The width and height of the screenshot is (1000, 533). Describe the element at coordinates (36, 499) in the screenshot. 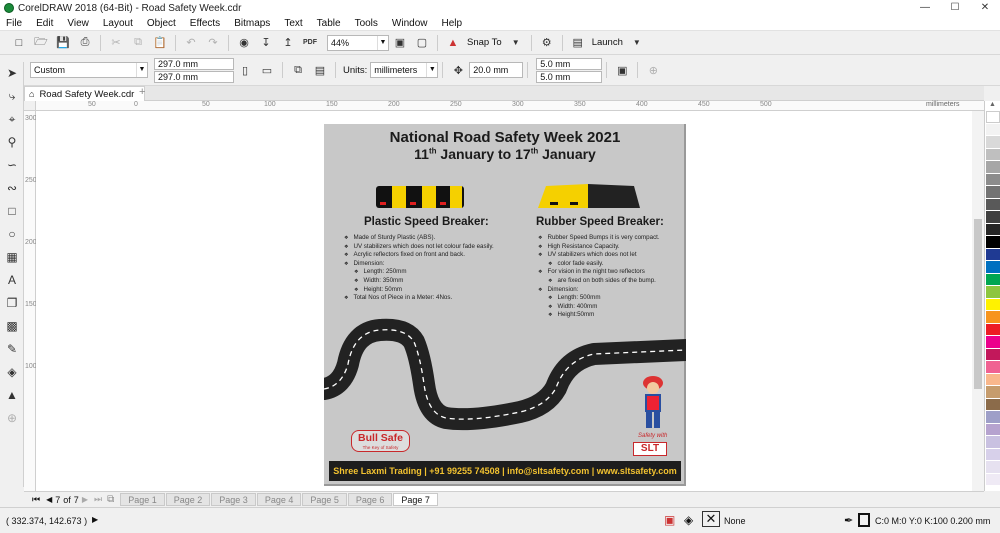

I see `first-page-icon: ⏮` at that location.